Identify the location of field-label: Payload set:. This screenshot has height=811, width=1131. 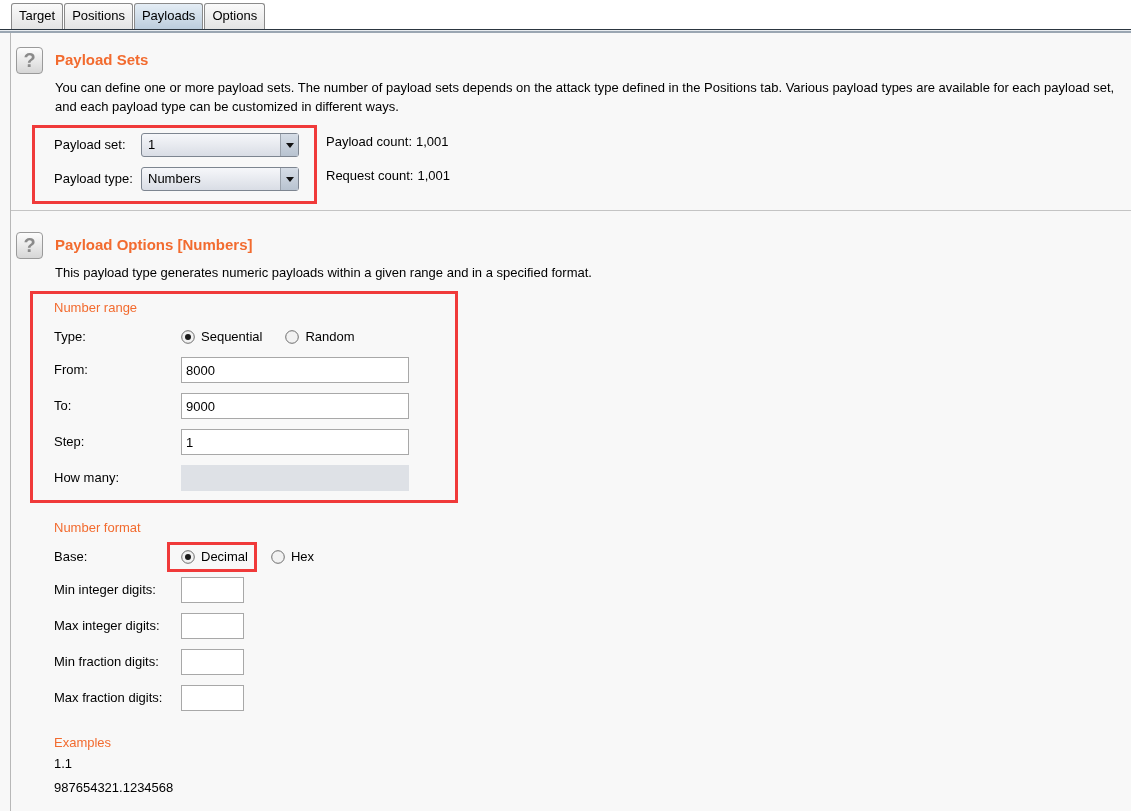
(90, 145).